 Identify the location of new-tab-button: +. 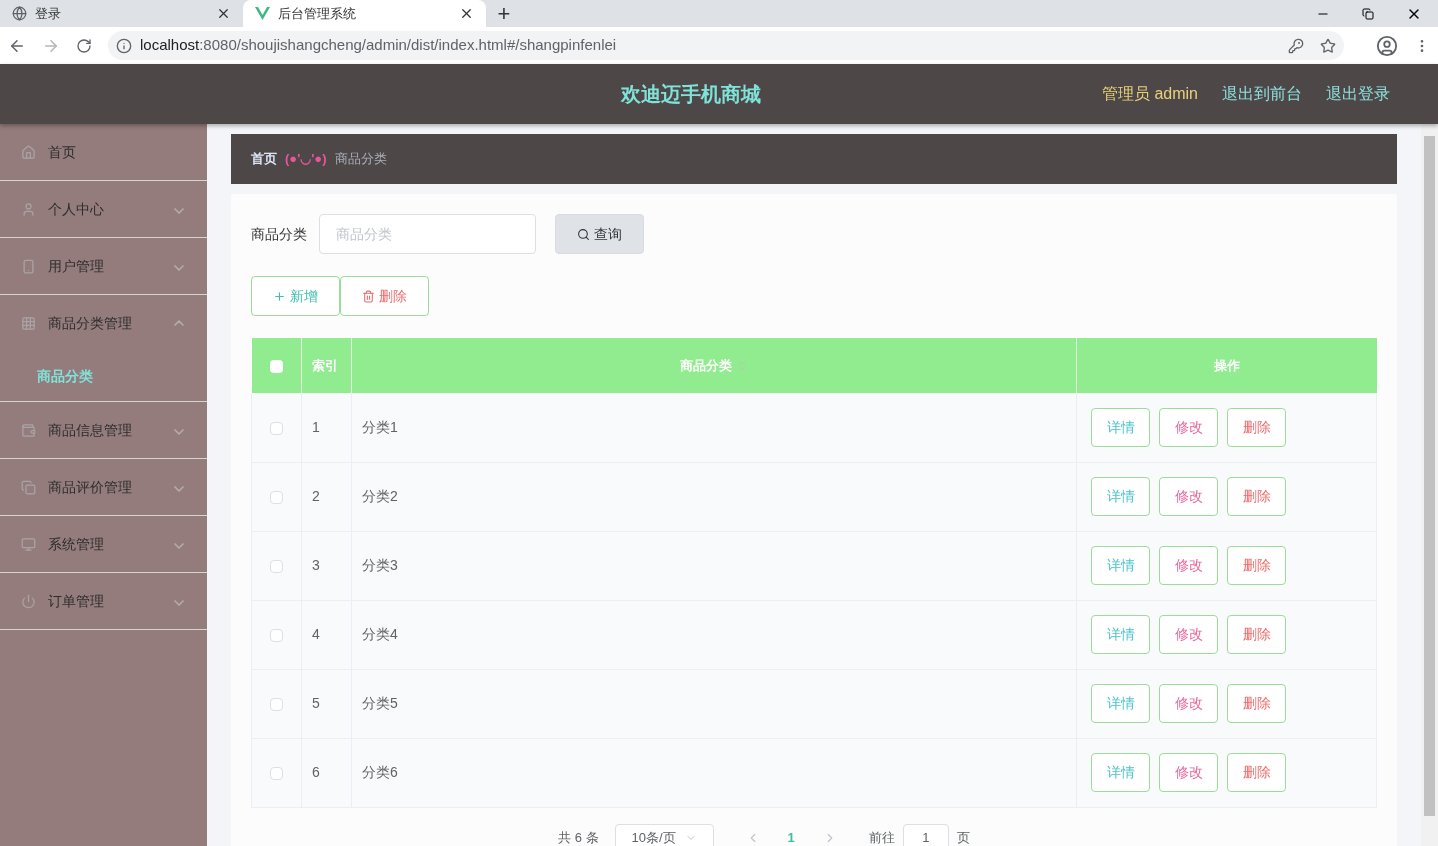
(504, 13).